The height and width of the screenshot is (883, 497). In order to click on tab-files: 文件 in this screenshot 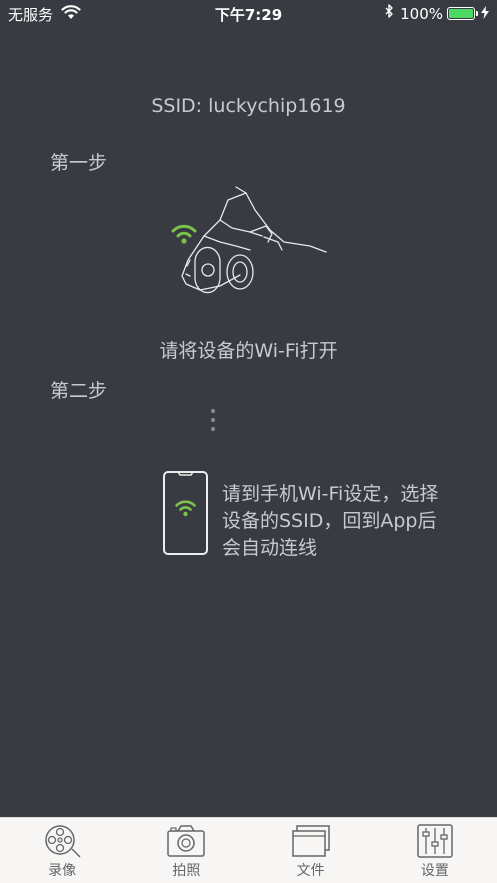, I will do `click(311, 850)`.